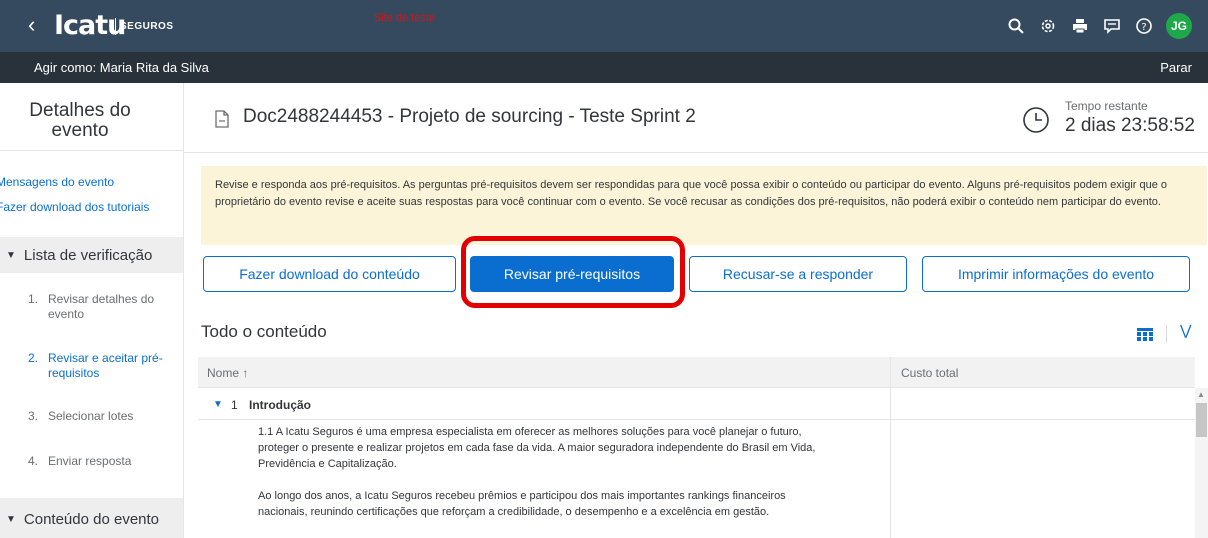 The height and width of the screenshot is (538, 1208). What do you see at coordinates (280, 405) in the screenshot?
I see `section-label: Introdução` at bounding box center [280, 405].